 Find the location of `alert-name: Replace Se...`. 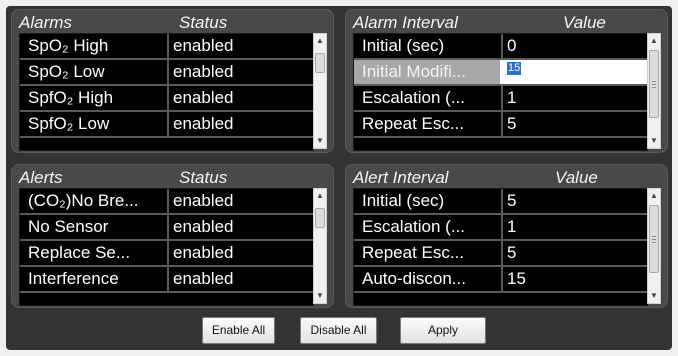

alert-name: Replace Se... is located at coordinates (79, 252).